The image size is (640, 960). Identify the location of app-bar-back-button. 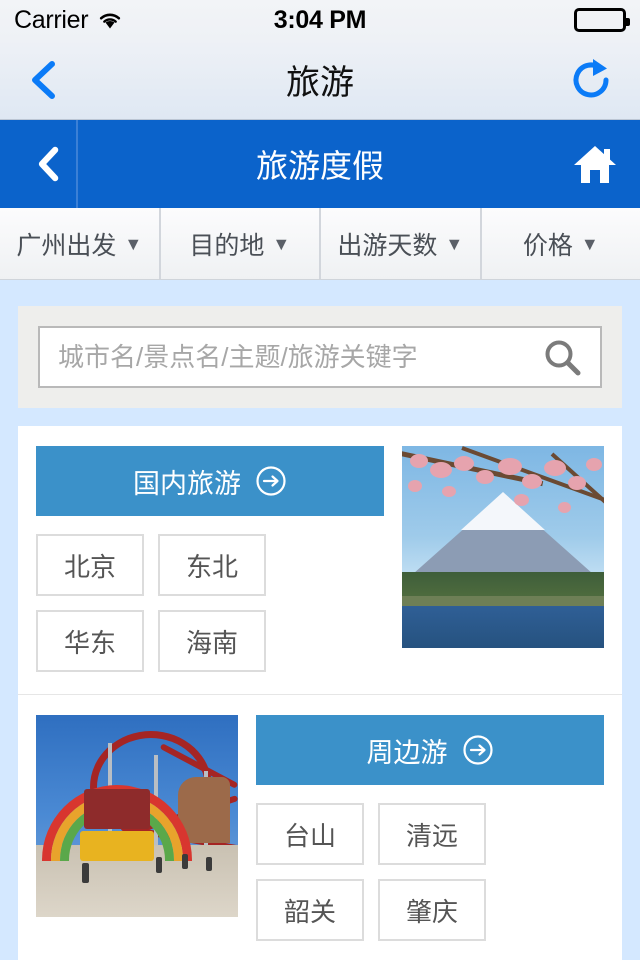
(50, 164).